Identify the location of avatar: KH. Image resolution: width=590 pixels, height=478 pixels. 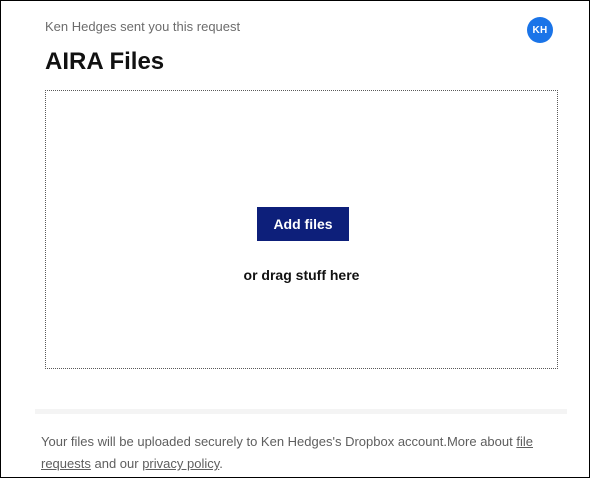
(540, 30).